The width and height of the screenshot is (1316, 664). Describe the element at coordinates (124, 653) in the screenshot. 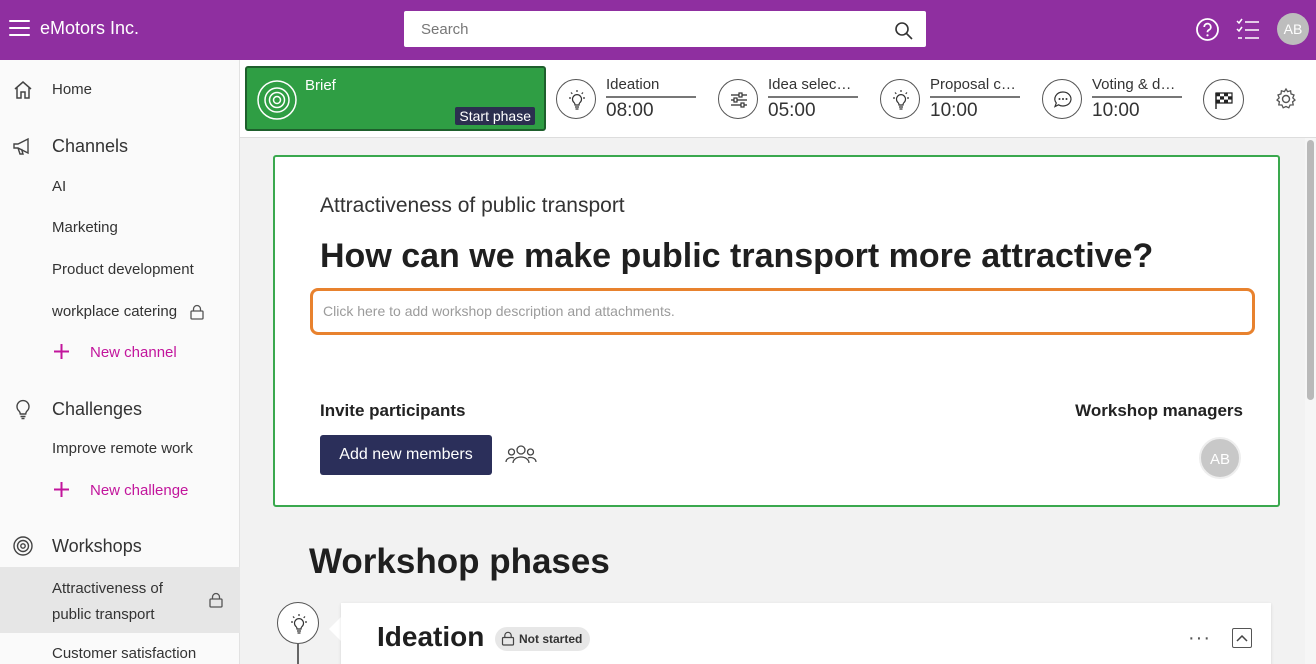

I see `sidebar-item-label: Customer satisfaction` at that location.